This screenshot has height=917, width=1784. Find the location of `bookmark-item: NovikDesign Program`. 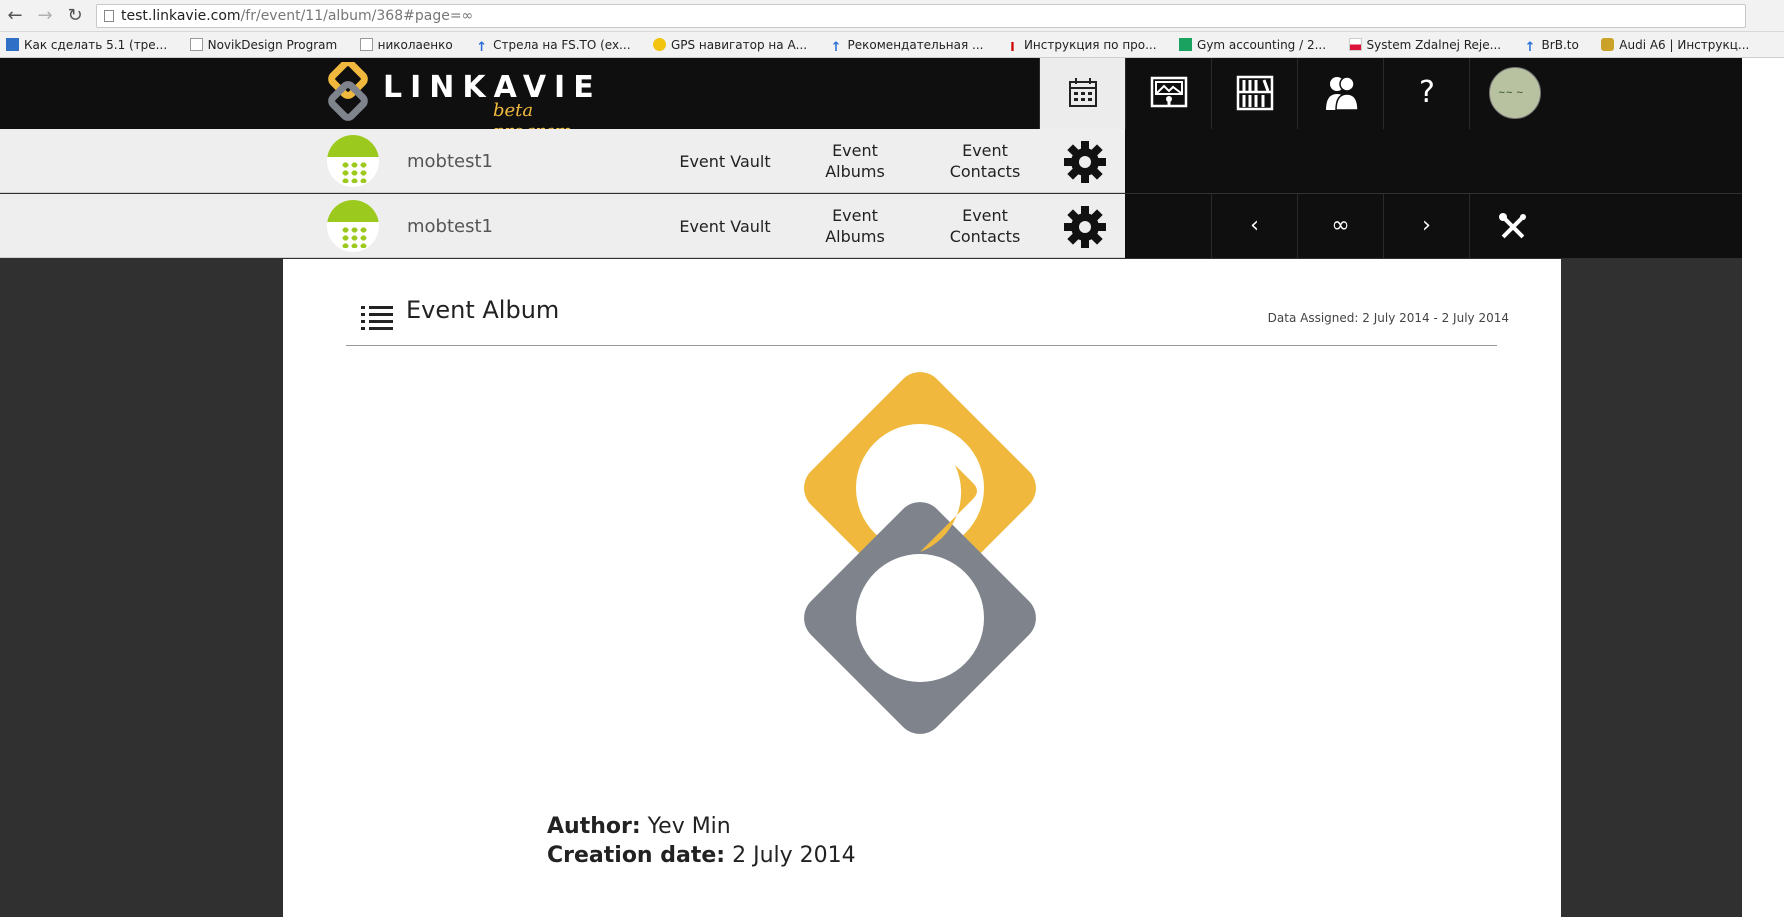

bookmark-item: NovikDesign Program is located at coordinates (261, 44).